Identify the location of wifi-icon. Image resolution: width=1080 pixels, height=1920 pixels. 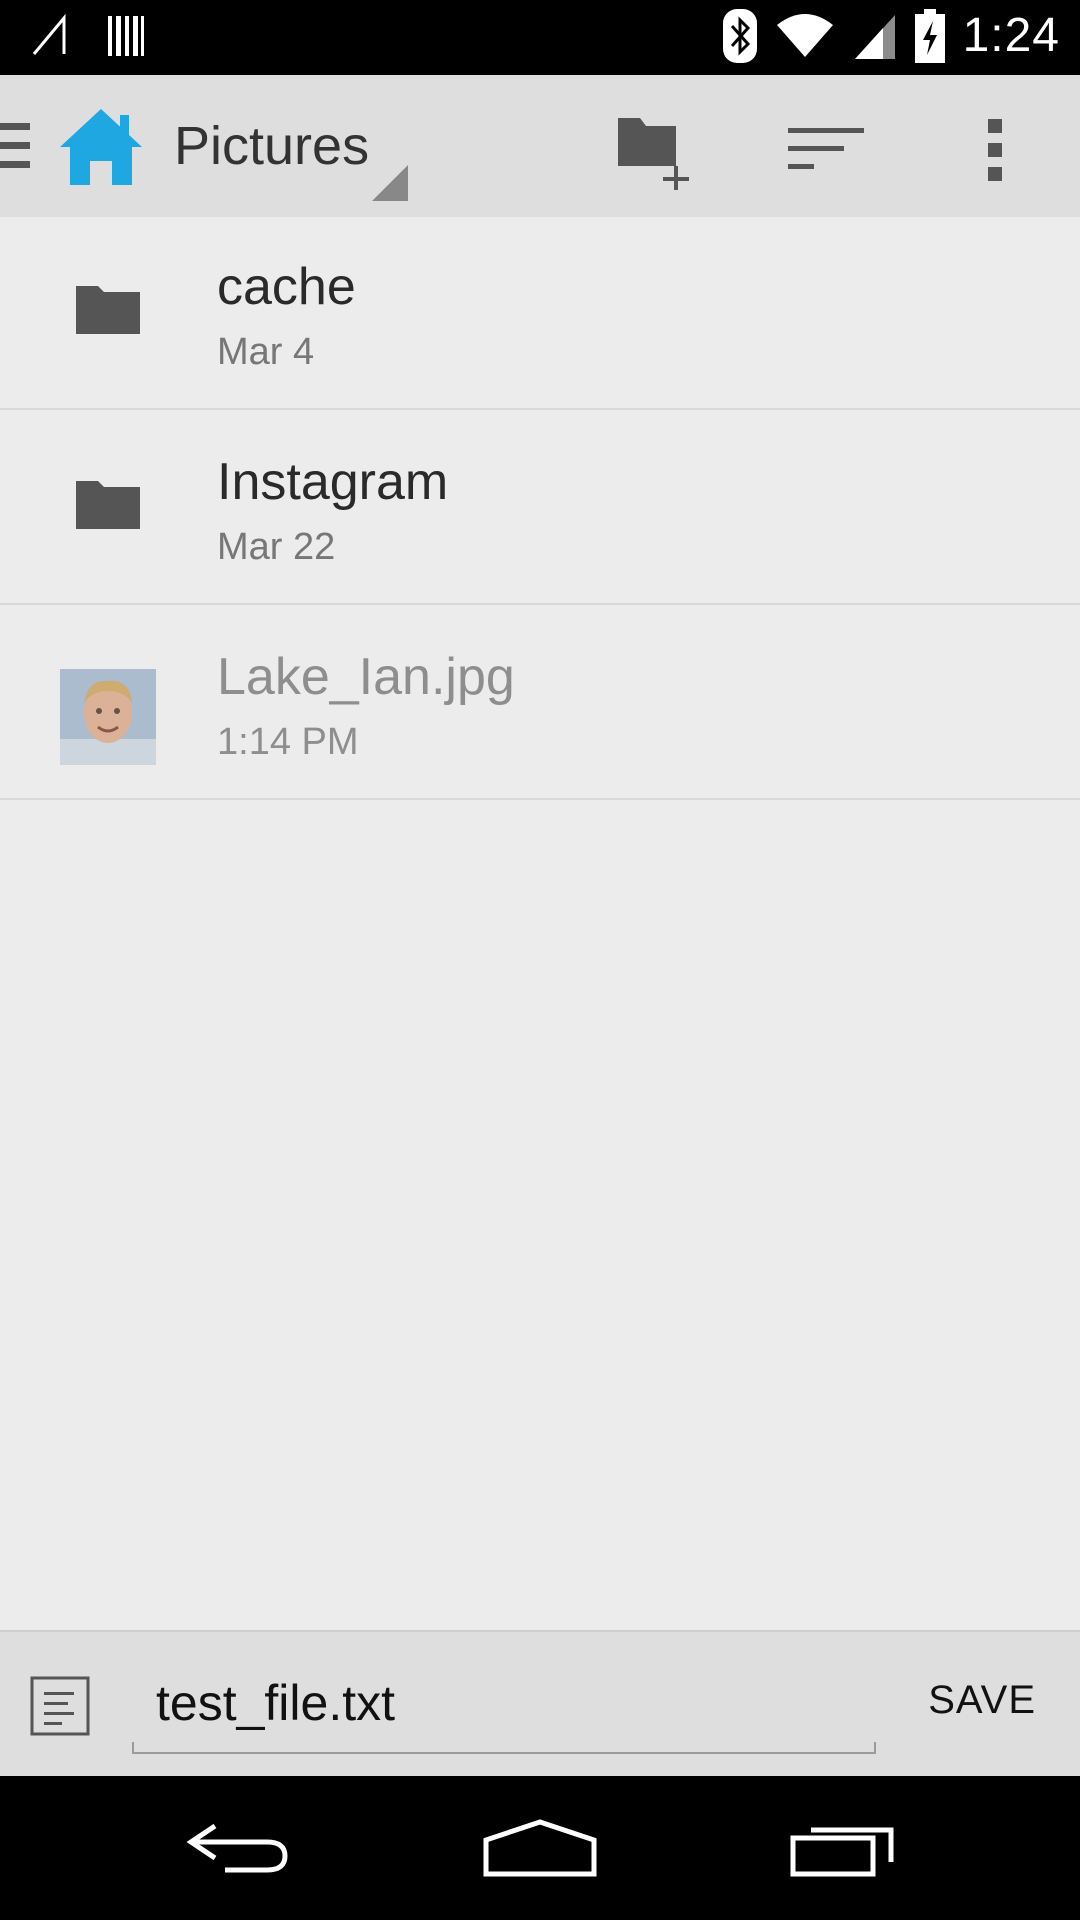
(804, 35).